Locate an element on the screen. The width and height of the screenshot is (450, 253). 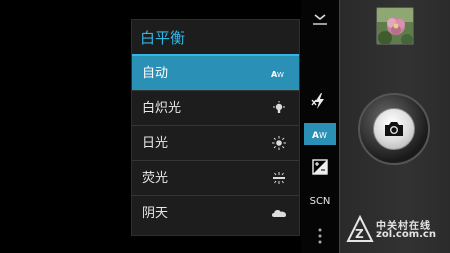
zol-watermark: Z 中关村在线 zol.com.cn is located at coordinates (396, 229).